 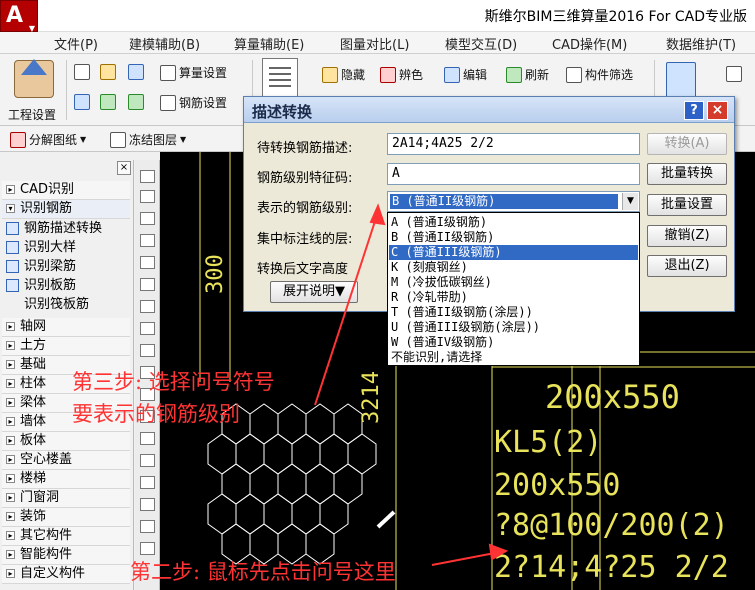 What do you see at coordinates (173, 382) in the screenshot?
I see `step3-annotation-line1: 第三步: 选择问号符号` at bounding box center [173, 382].